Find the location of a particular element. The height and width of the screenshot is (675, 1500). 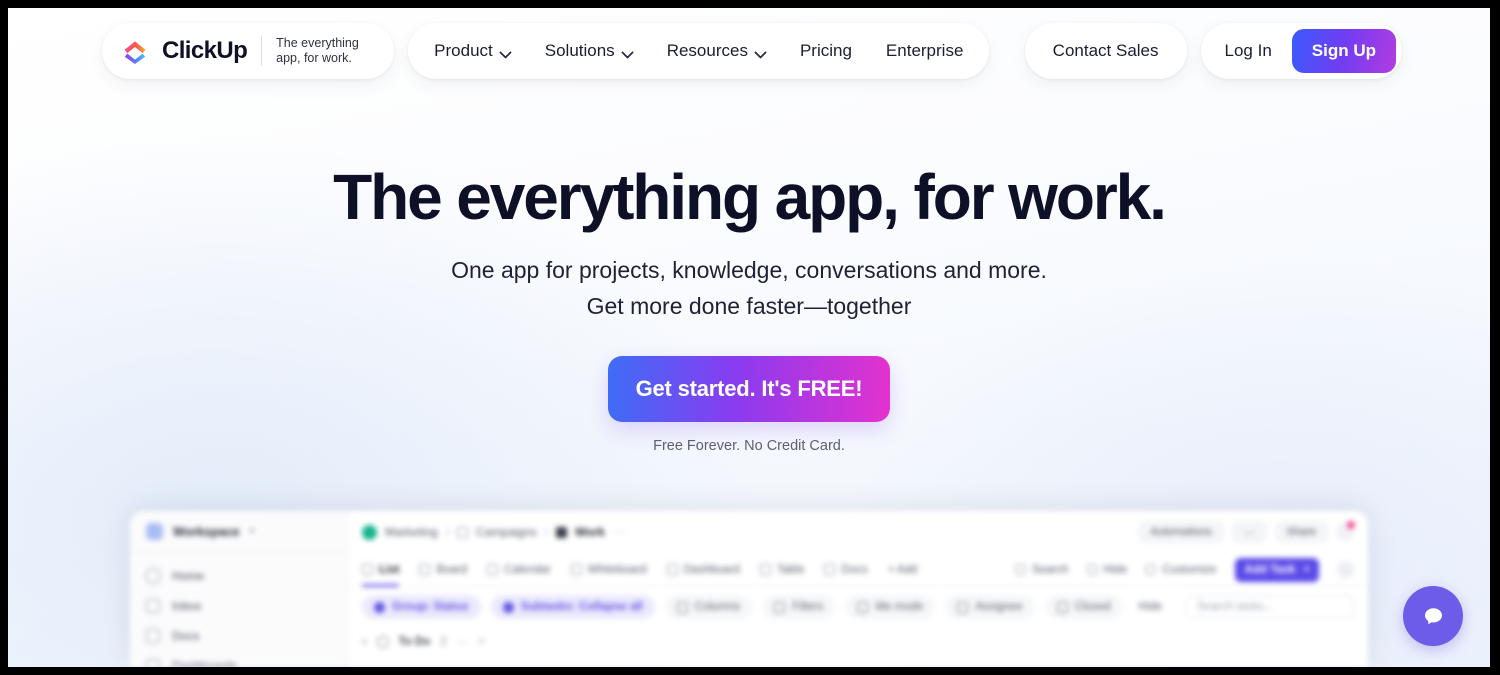

add-view-label: + Add is located at coordinates (902, 569).